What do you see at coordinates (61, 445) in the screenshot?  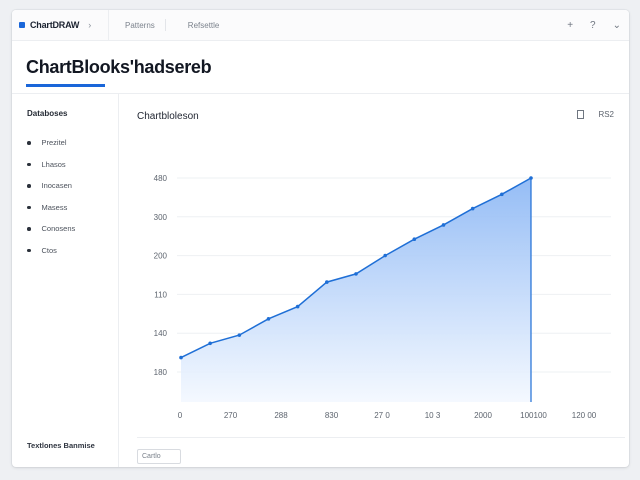 I see `sidebar-footer: Textlones Banmise` at bounding box center [61, 445].